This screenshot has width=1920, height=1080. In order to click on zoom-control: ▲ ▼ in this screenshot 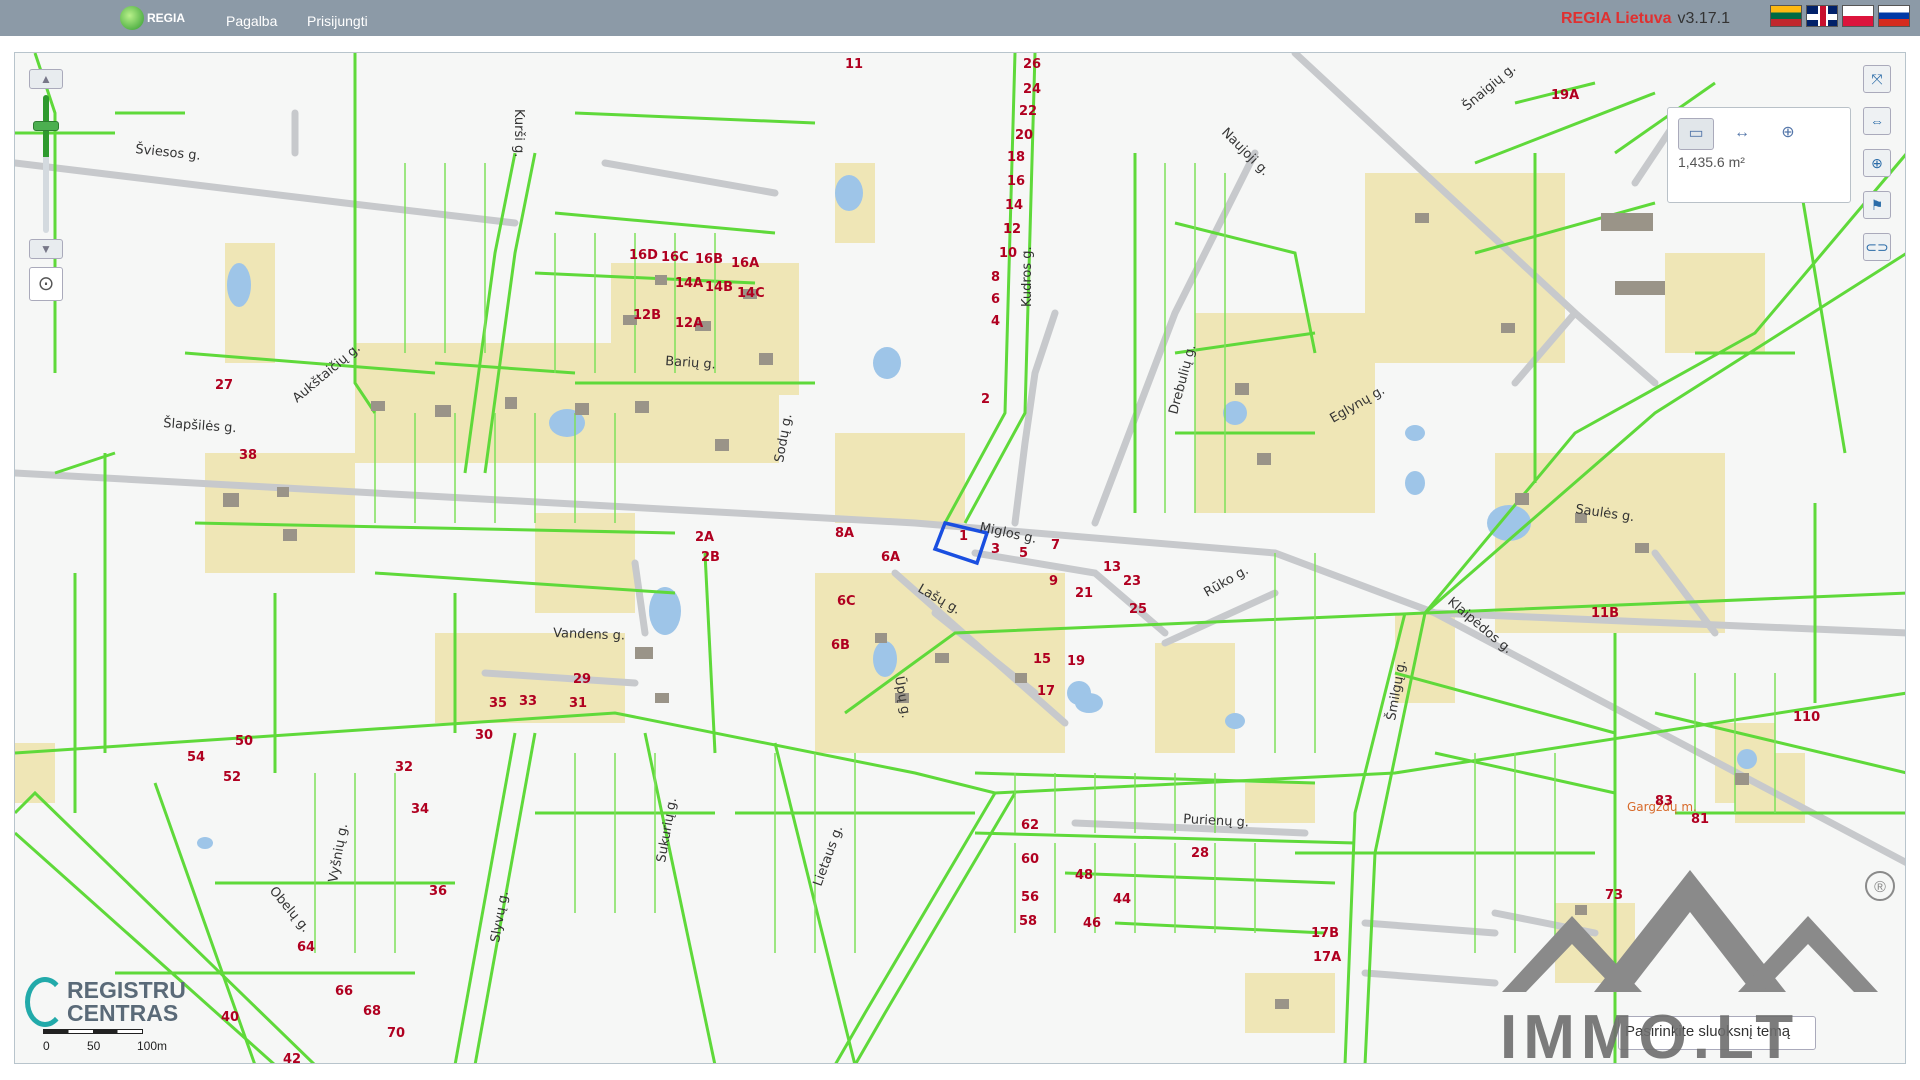, I will do `click(46, 164)`.